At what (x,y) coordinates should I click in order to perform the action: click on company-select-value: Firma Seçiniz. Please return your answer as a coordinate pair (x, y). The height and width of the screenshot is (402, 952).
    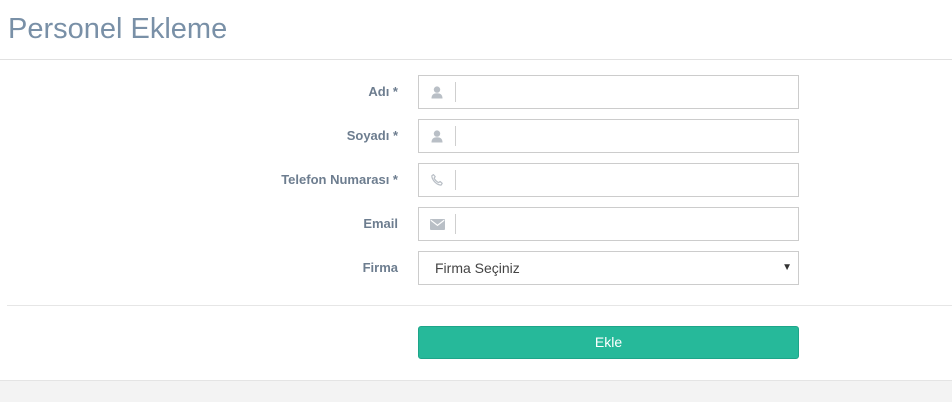
    Looking at the image, I should click on (477, 268).